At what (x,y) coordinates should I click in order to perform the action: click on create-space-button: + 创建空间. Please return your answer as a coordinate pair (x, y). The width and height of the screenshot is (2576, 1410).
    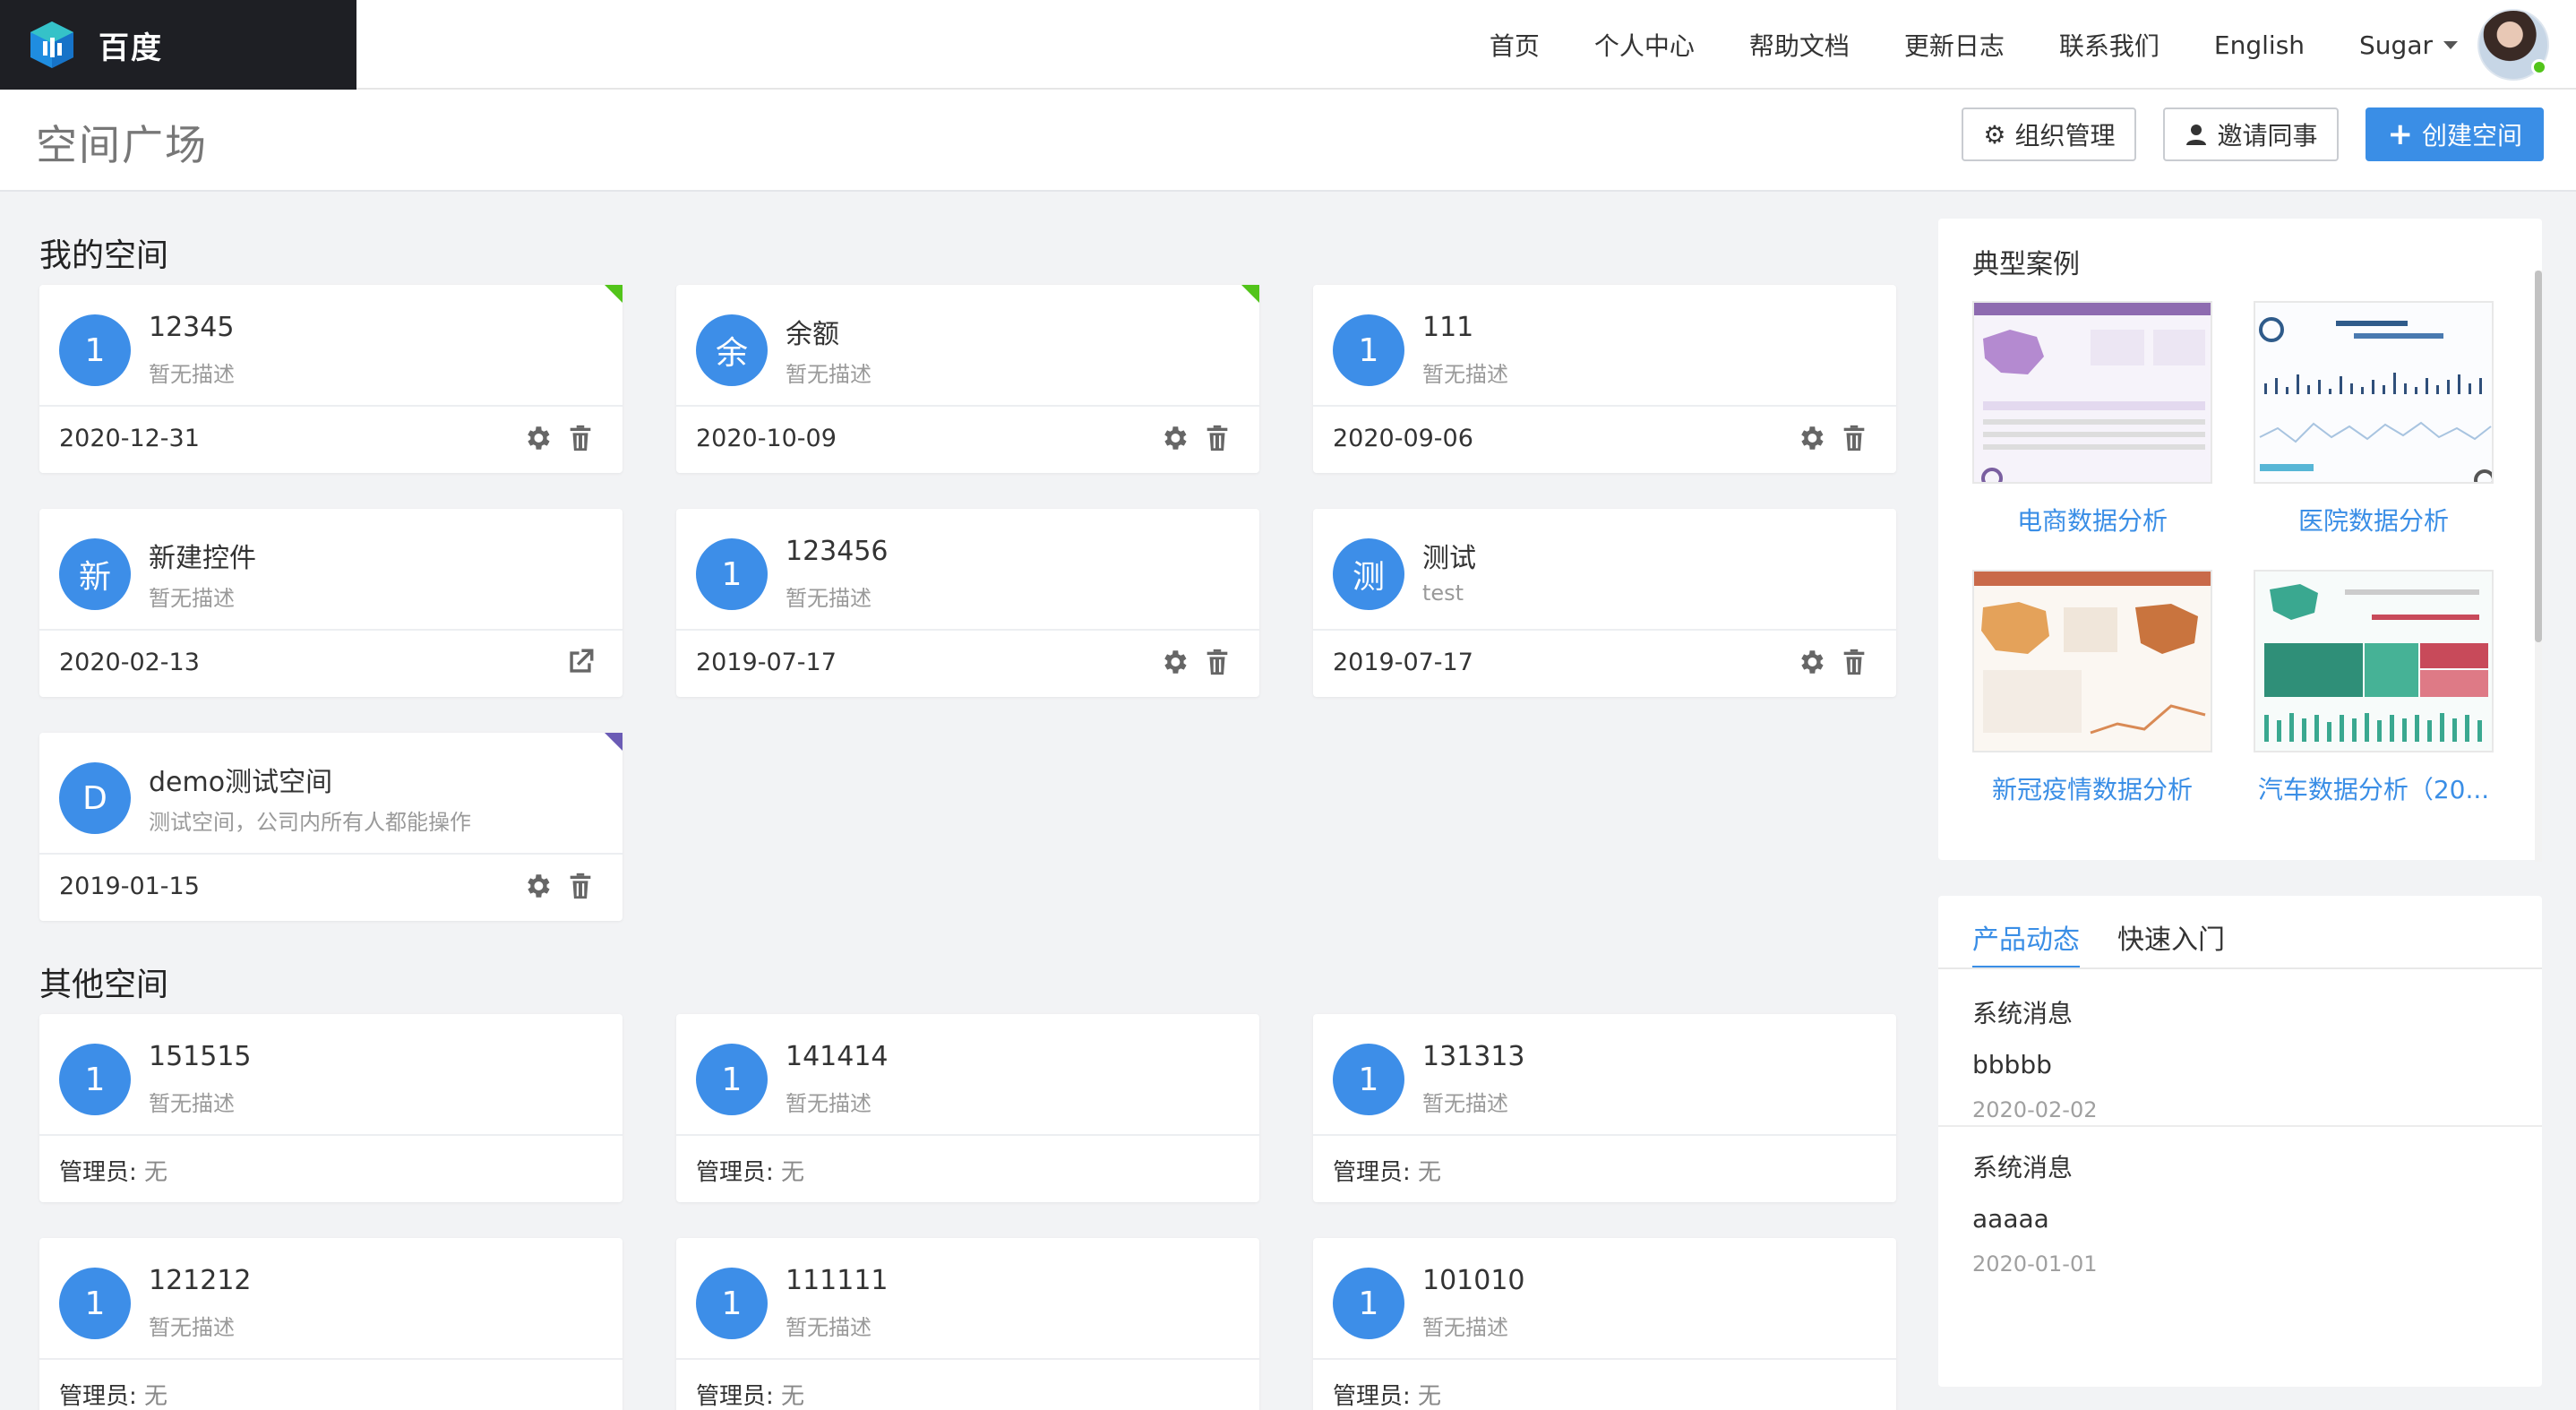
    Looking at the image, I should click on (2455, 134).